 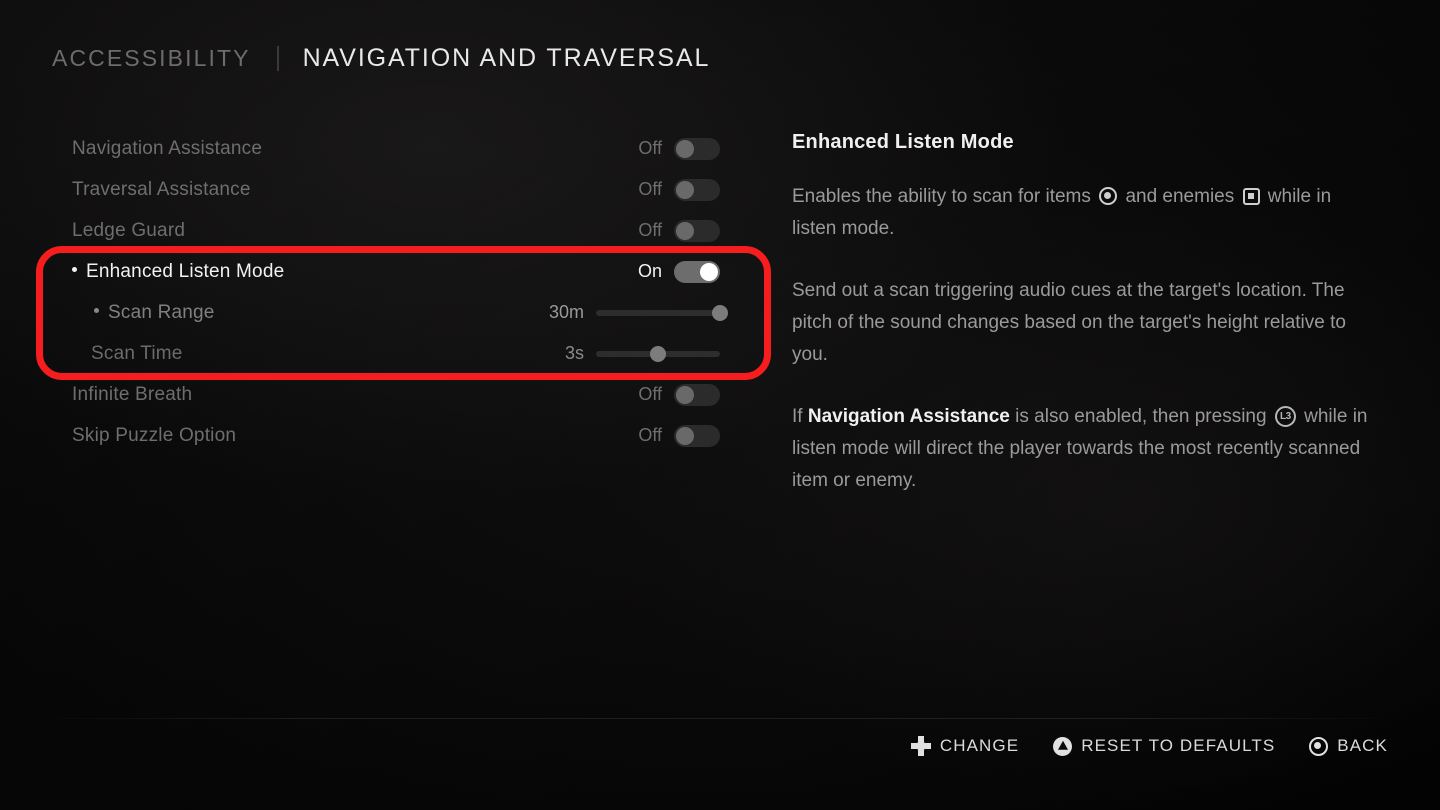 I want to click on setting-row-ledge-guard: Ledge Guard Off, so click(x=396, y=230).